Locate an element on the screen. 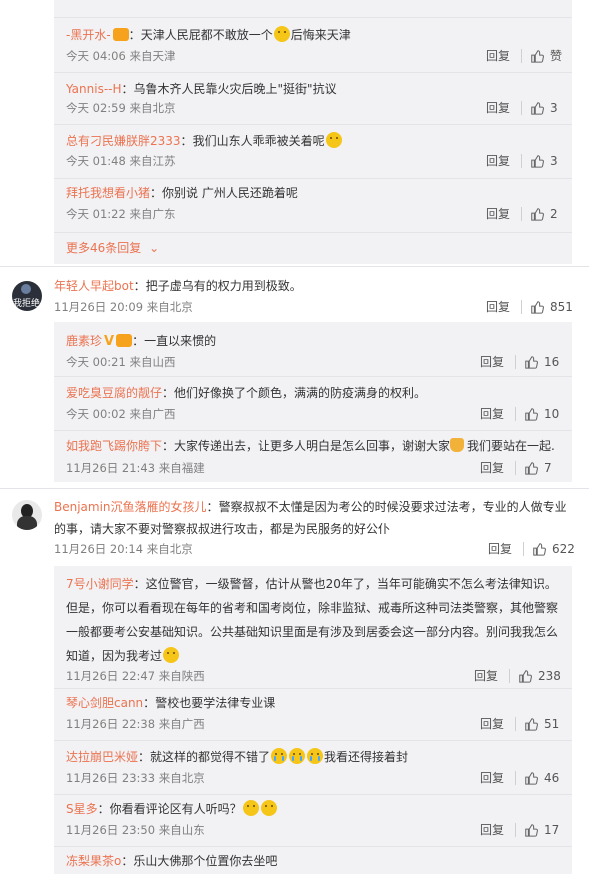 The height and width of the screenshot is (874, 589). like-button: 7 is located at coordinates (538, 468).